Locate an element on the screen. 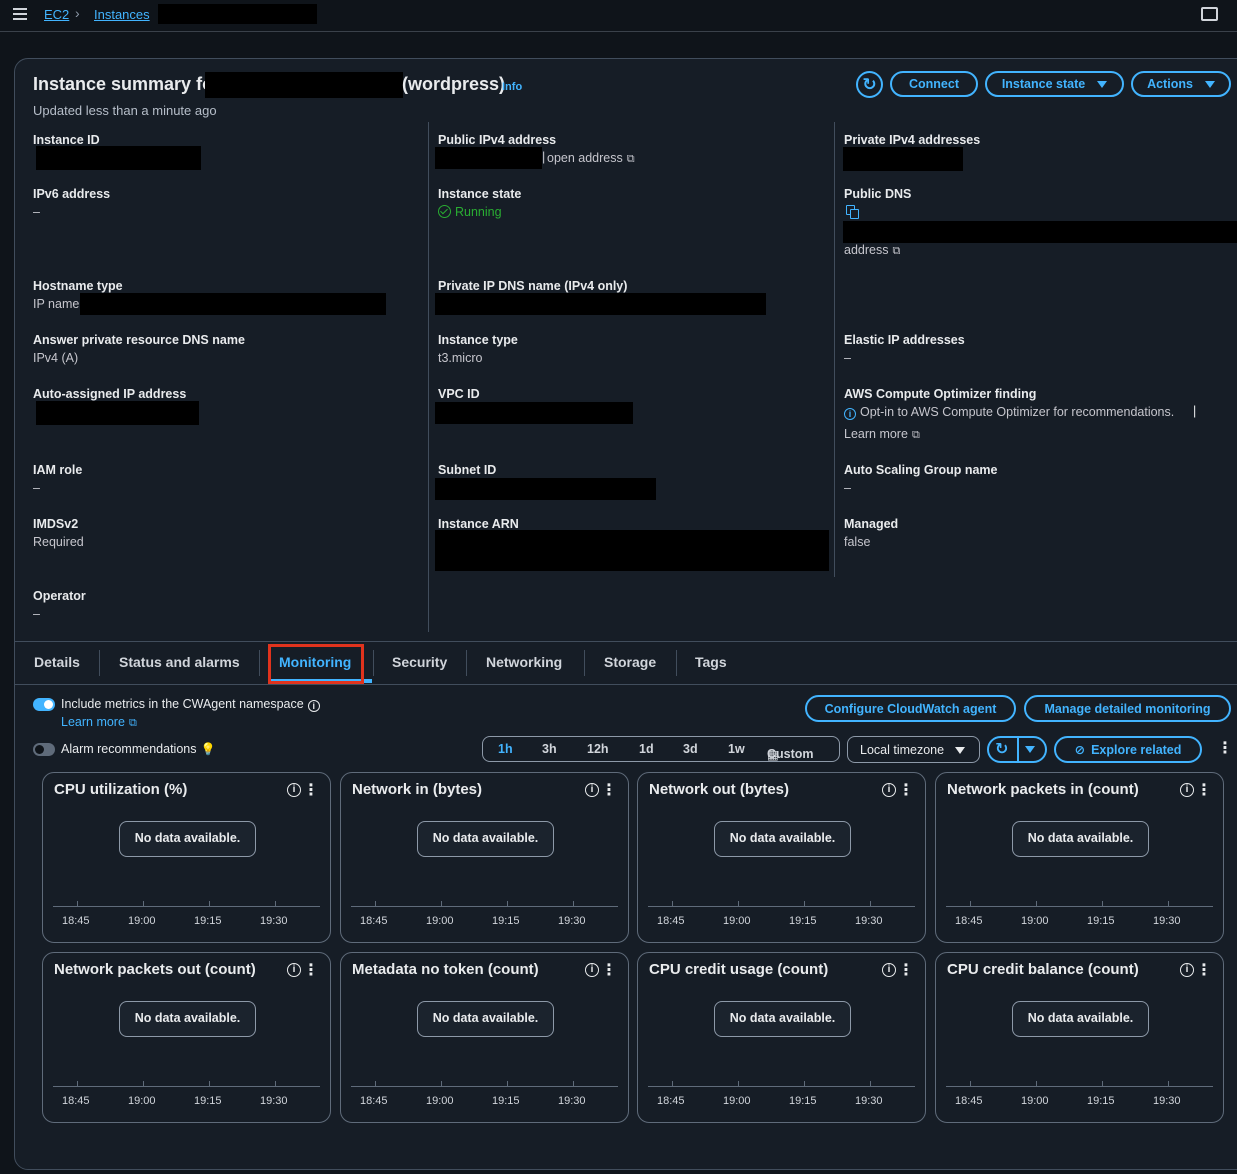  range-3d: 3d is located at coordinates (690, 749).